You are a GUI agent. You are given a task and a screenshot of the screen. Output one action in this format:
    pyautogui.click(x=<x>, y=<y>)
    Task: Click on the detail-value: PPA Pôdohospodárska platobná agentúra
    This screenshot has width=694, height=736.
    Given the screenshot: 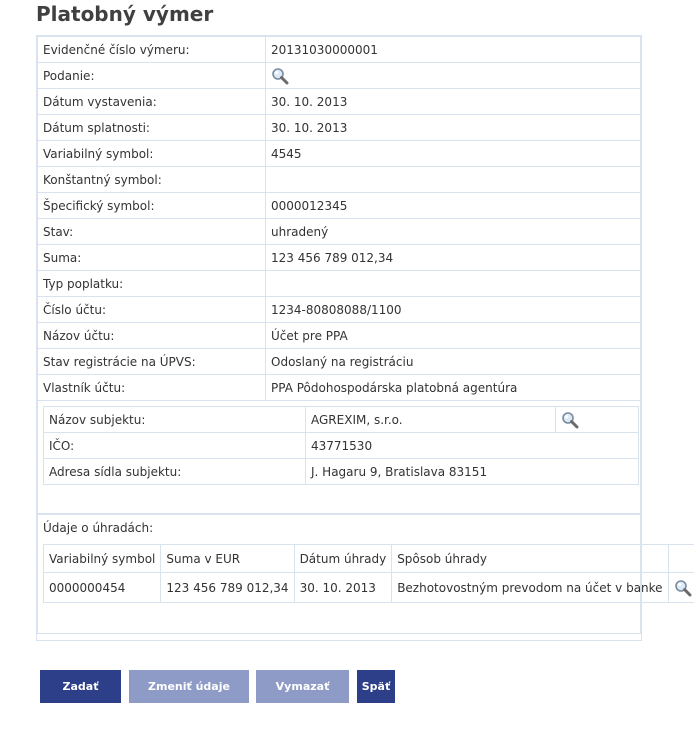 What is the action you would take?
    pyautogui.click(x=453, y=388)
    